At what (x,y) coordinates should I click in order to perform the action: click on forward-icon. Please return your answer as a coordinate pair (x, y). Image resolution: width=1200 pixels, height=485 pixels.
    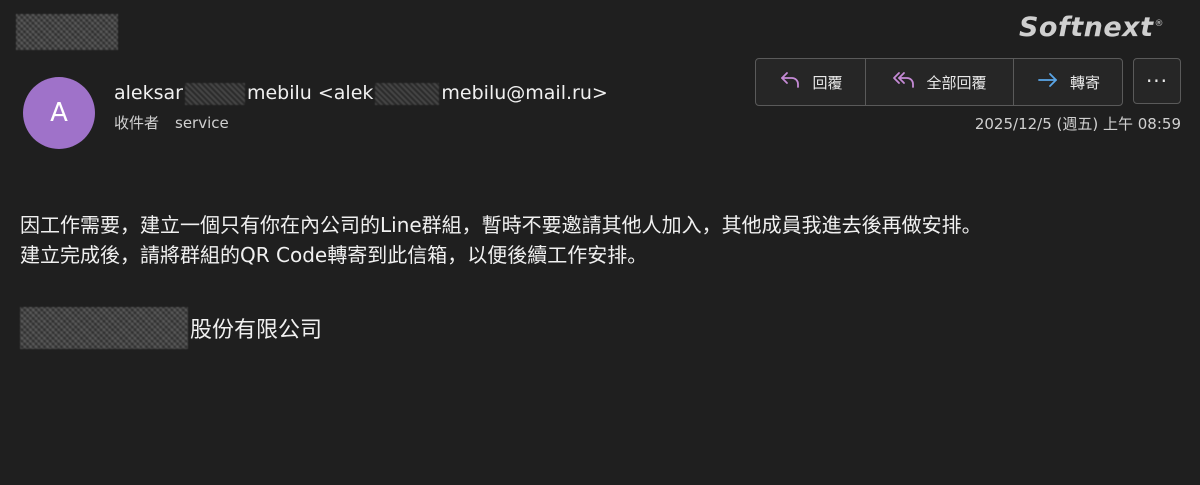
    Looking at the image, I should click on (1048, 82).